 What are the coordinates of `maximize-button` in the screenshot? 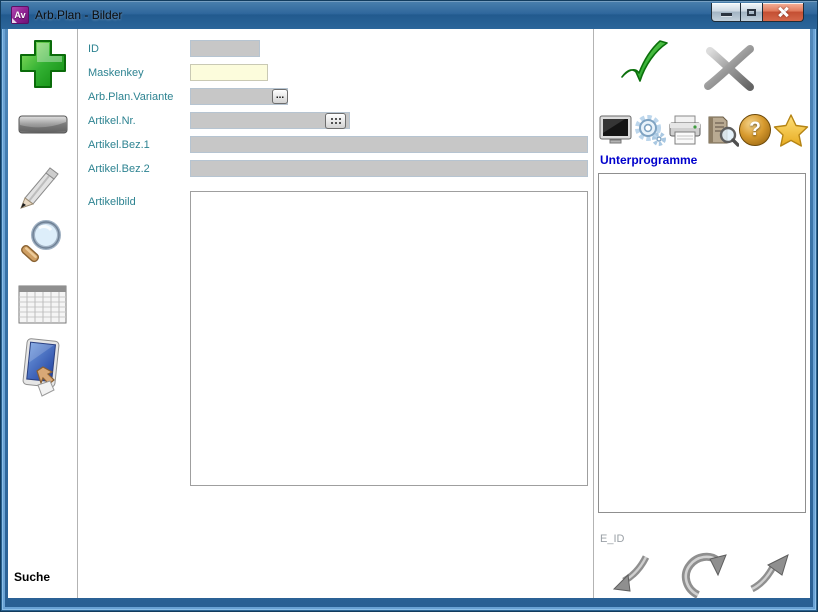 It's located at (751, 12).